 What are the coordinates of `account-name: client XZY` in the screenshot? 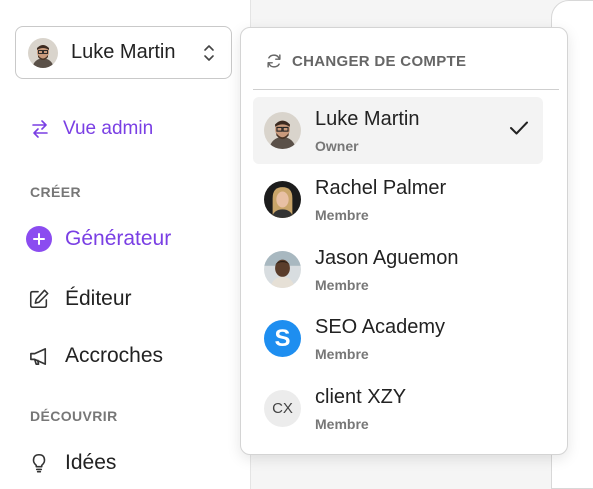 It's located at (361, 397).